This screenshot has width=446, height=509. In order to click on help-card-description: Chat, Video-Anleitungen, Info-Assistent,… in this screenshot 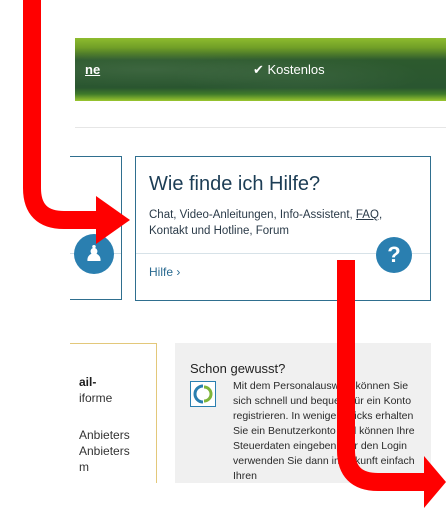, I will do `click(284, 223)`.